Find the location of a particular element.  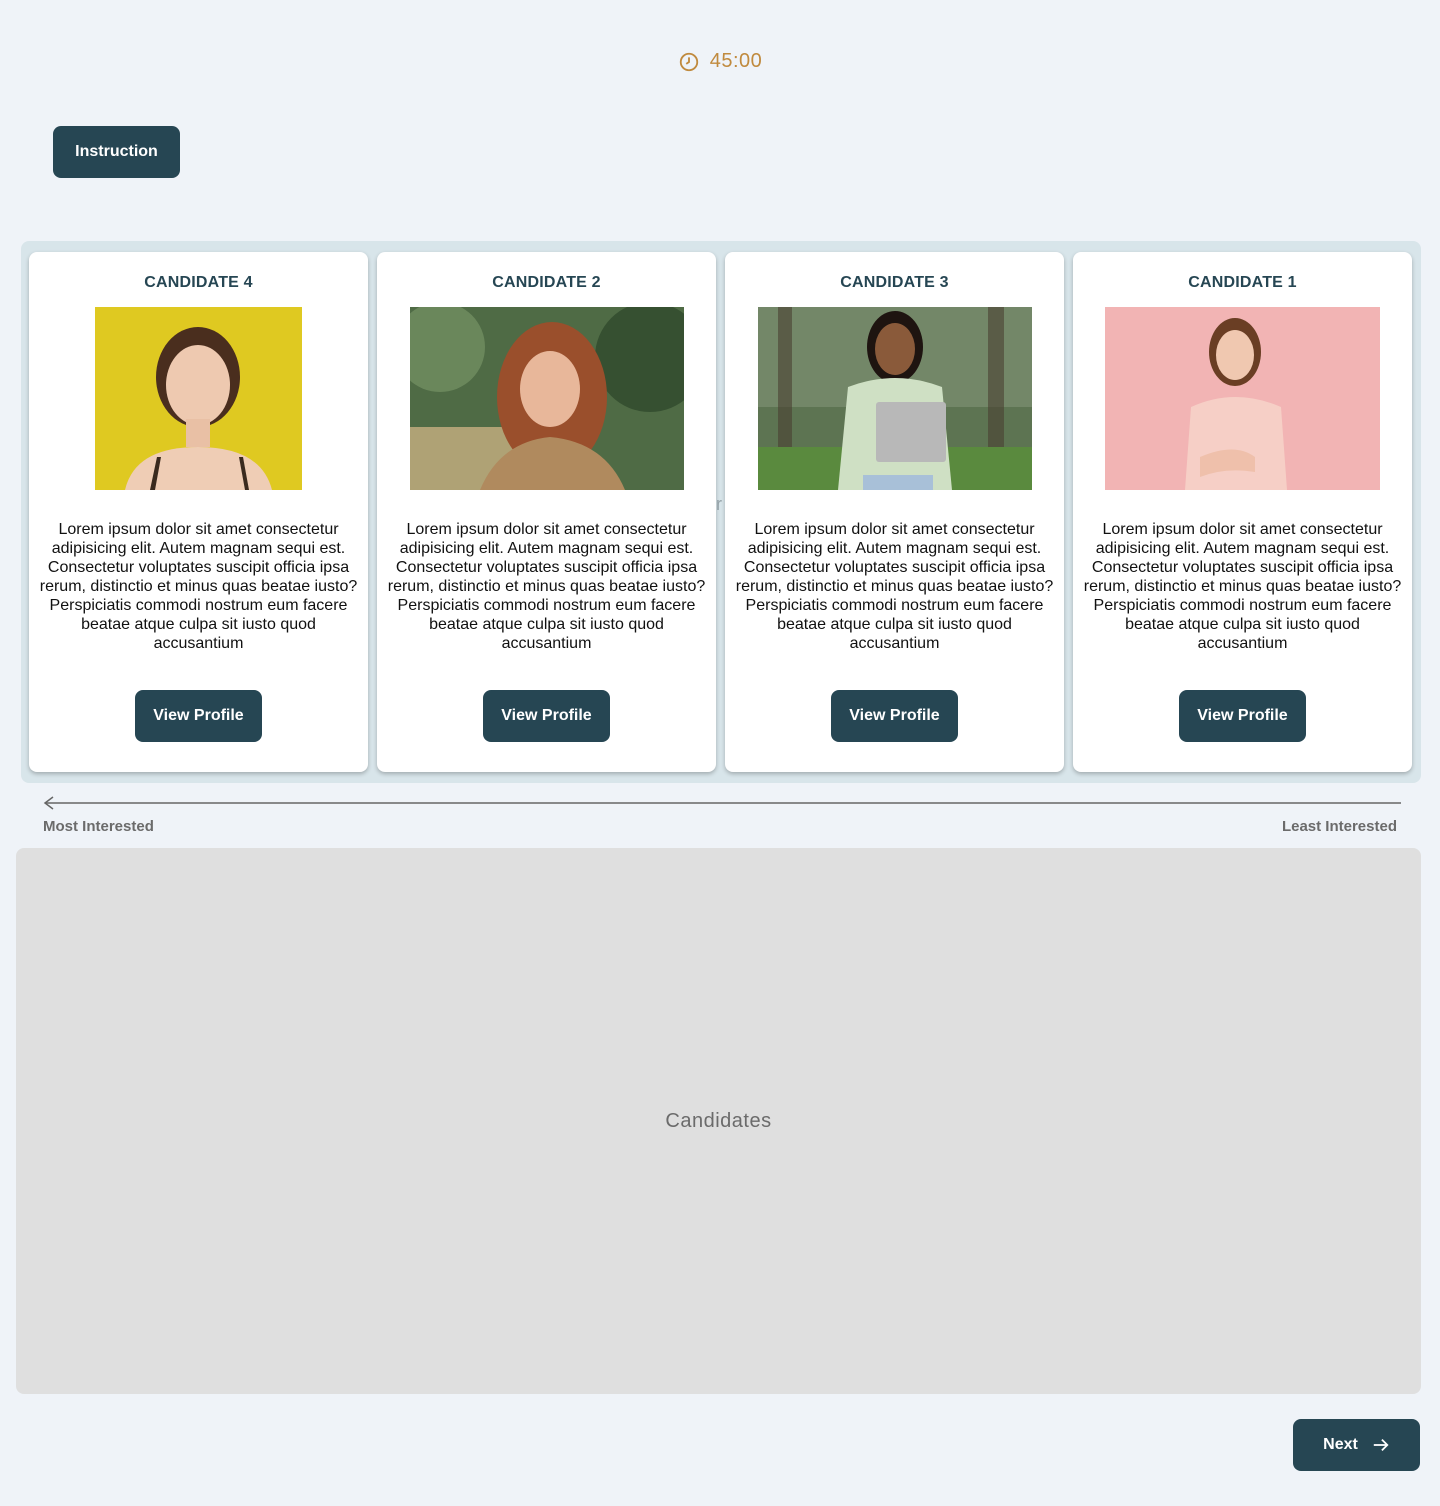

dropzone-label: Candidates is located at coordinates (718, 1120).